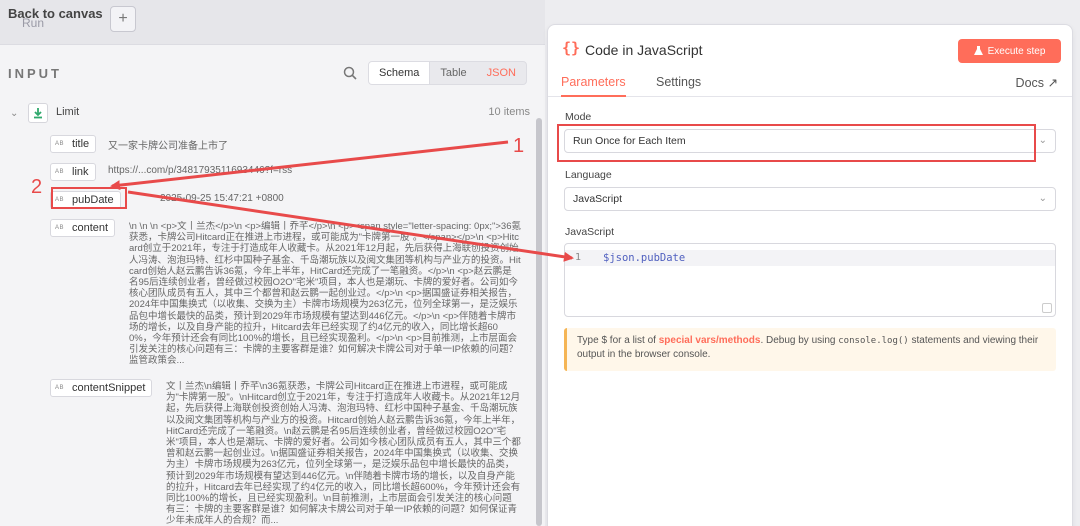  Describe the element at coordinates (593, 86) in the screenshot. I see `tab-parameters: Parameters` at that location.